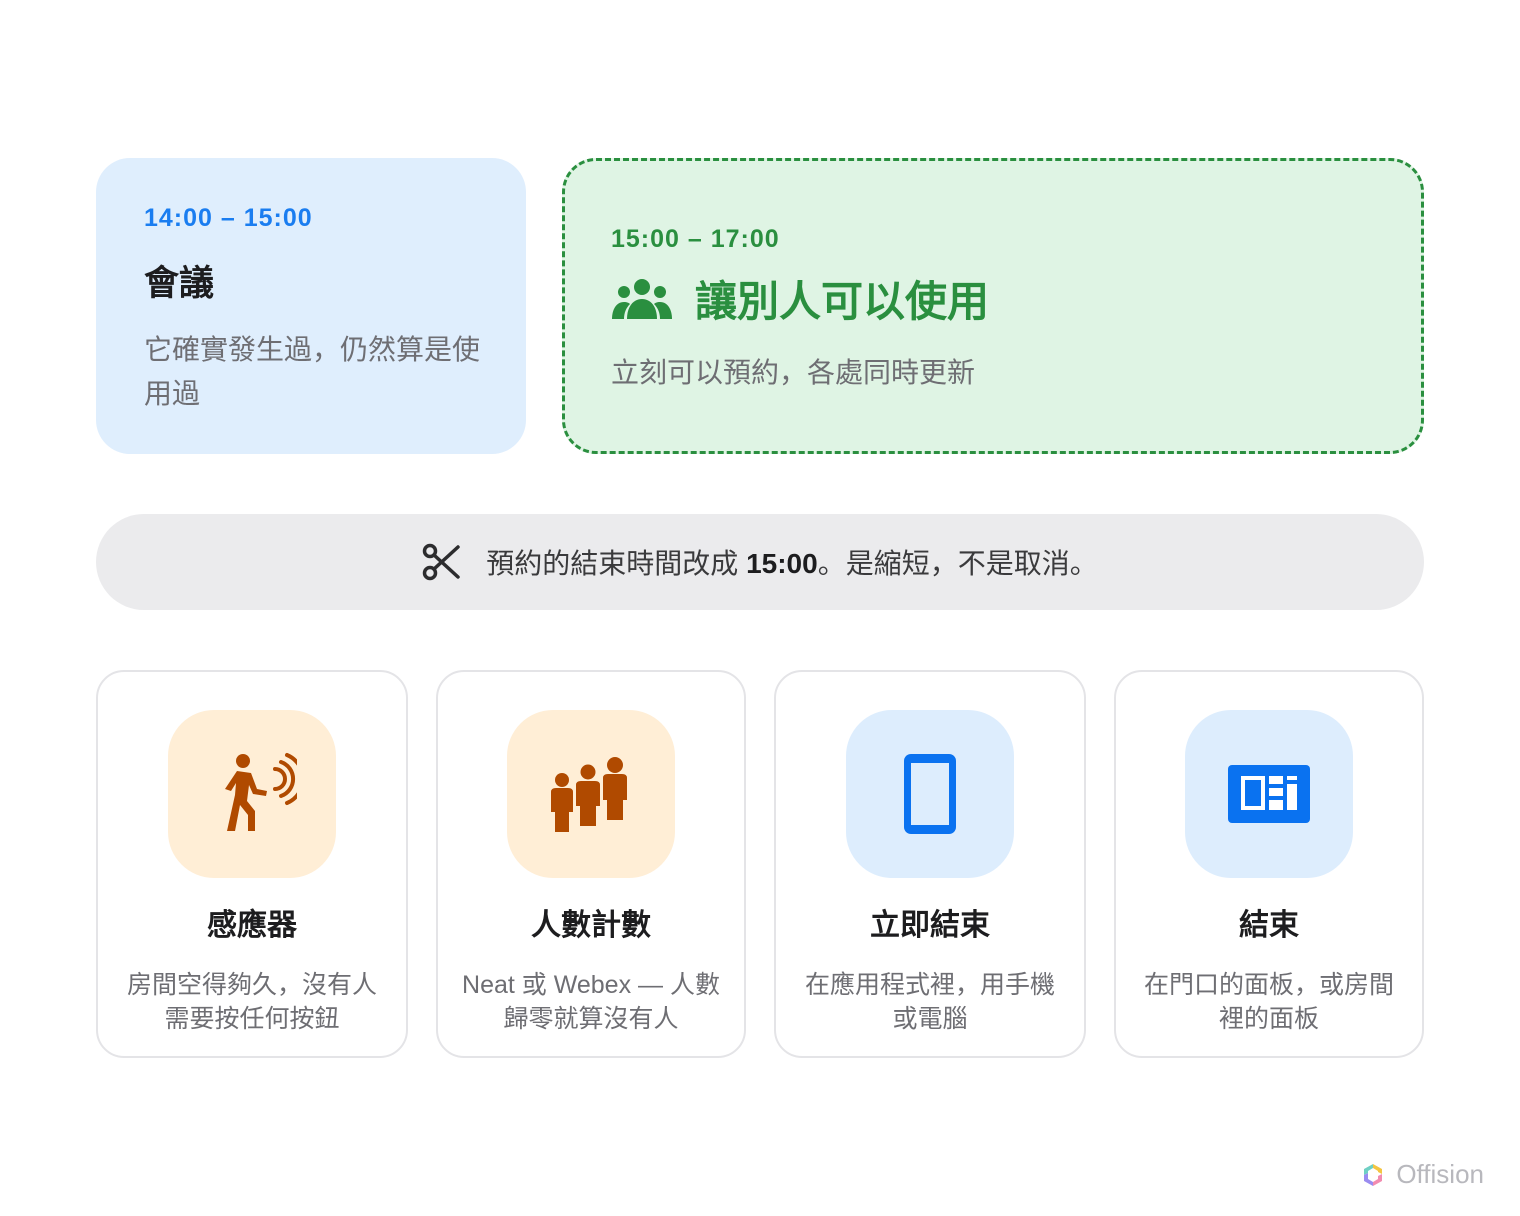 The height and width of the screenshot is (1216, 1520). I want to click on feature-title: 感應器, so click(252, 925).